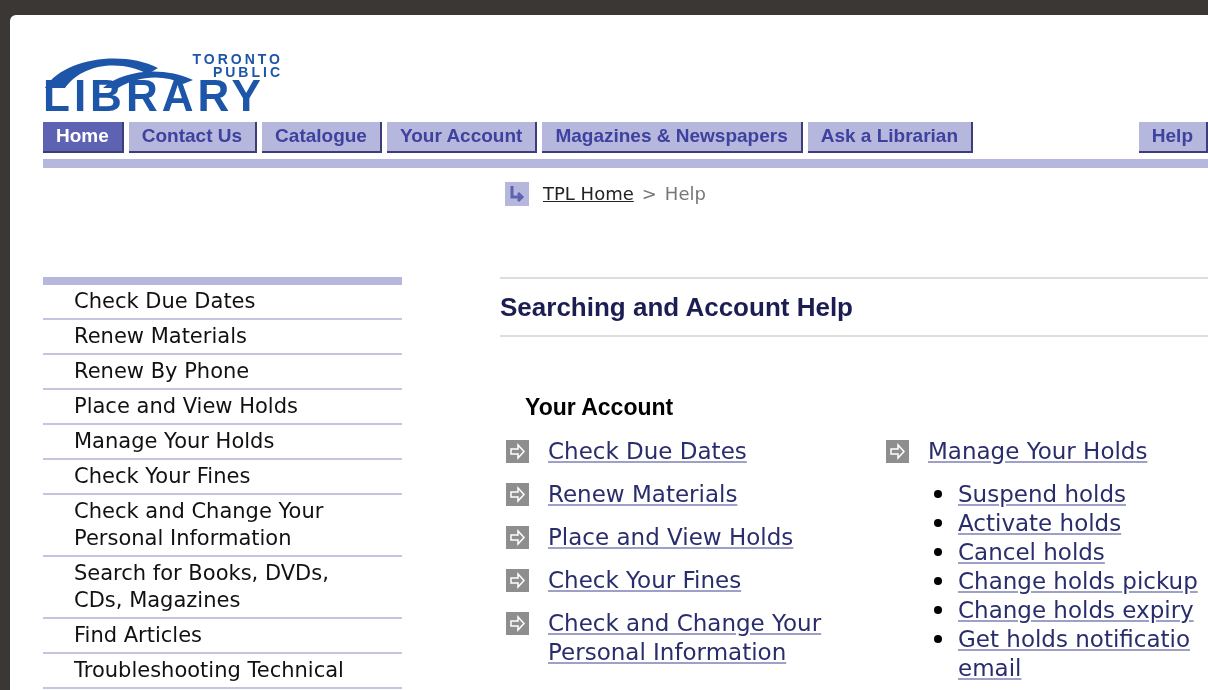 The height and width of the screenshot is (690, 1208). What do you see at coordinates (222, 407) in the screenshot?
I see `sidebar-item: Place and View Holds` at bounding box center [222, 407].